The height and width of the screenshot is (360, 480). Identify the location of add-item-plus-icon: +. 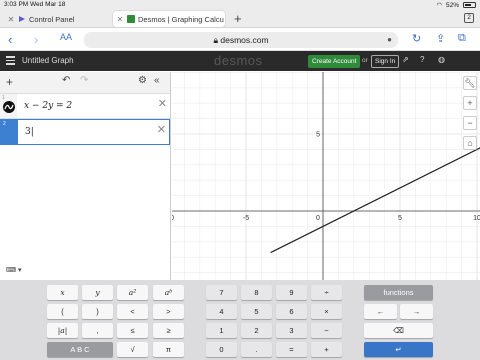
(9, 82).